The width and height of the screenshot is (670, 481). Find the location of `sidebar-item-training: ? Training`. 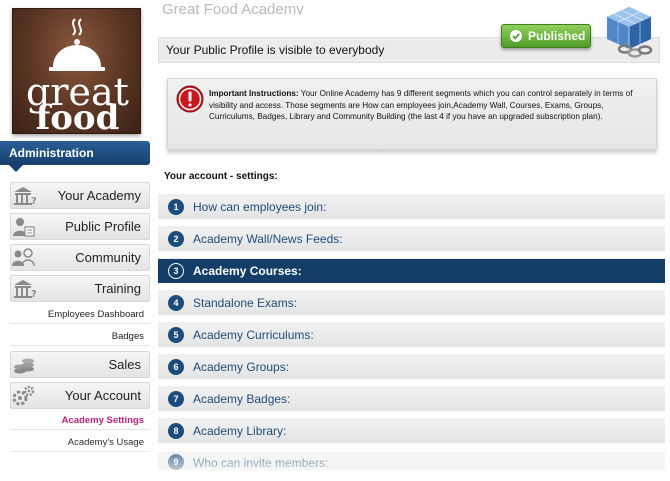

sidebar-item-training: ? Training is located at coordinates (80, 288).